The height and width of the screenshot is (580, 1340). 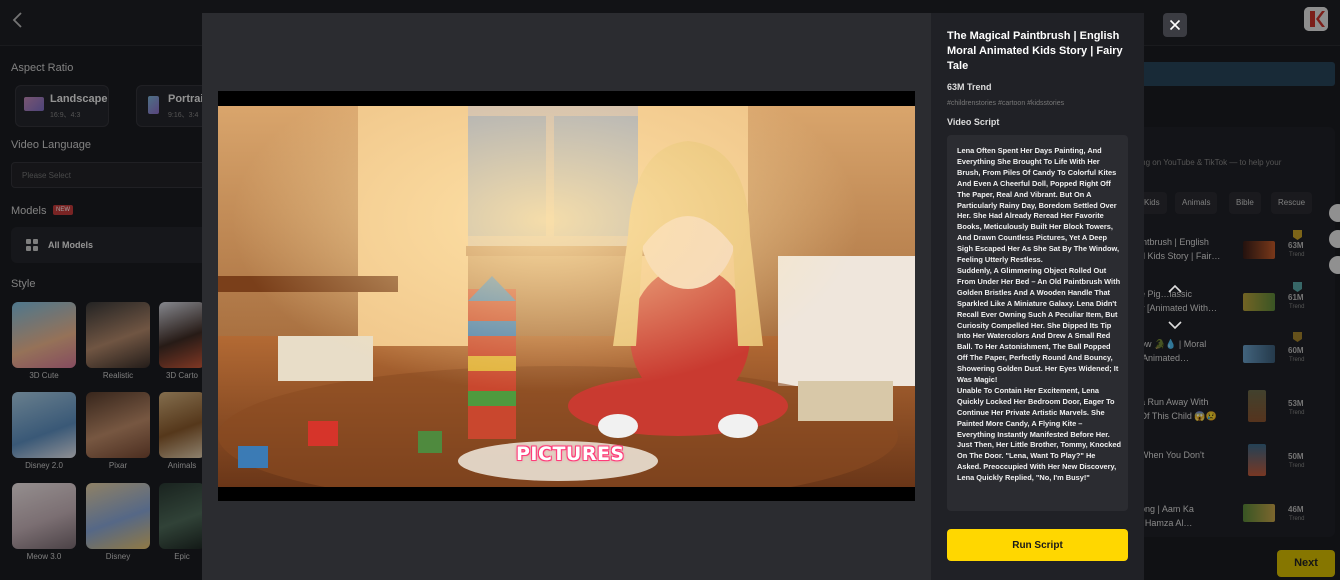 I want to click on close-icon, so click(x=1175, y=25).